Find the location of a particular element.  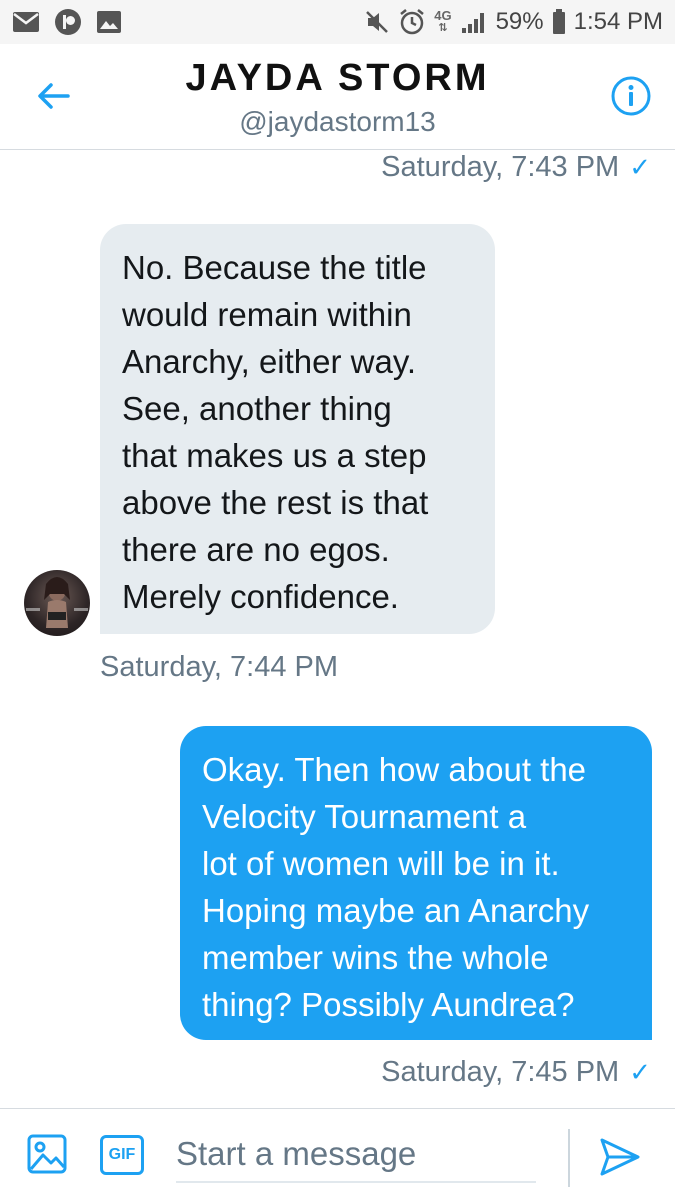

message-line: Velocity Tournament a is located at coordinates (364, 816).